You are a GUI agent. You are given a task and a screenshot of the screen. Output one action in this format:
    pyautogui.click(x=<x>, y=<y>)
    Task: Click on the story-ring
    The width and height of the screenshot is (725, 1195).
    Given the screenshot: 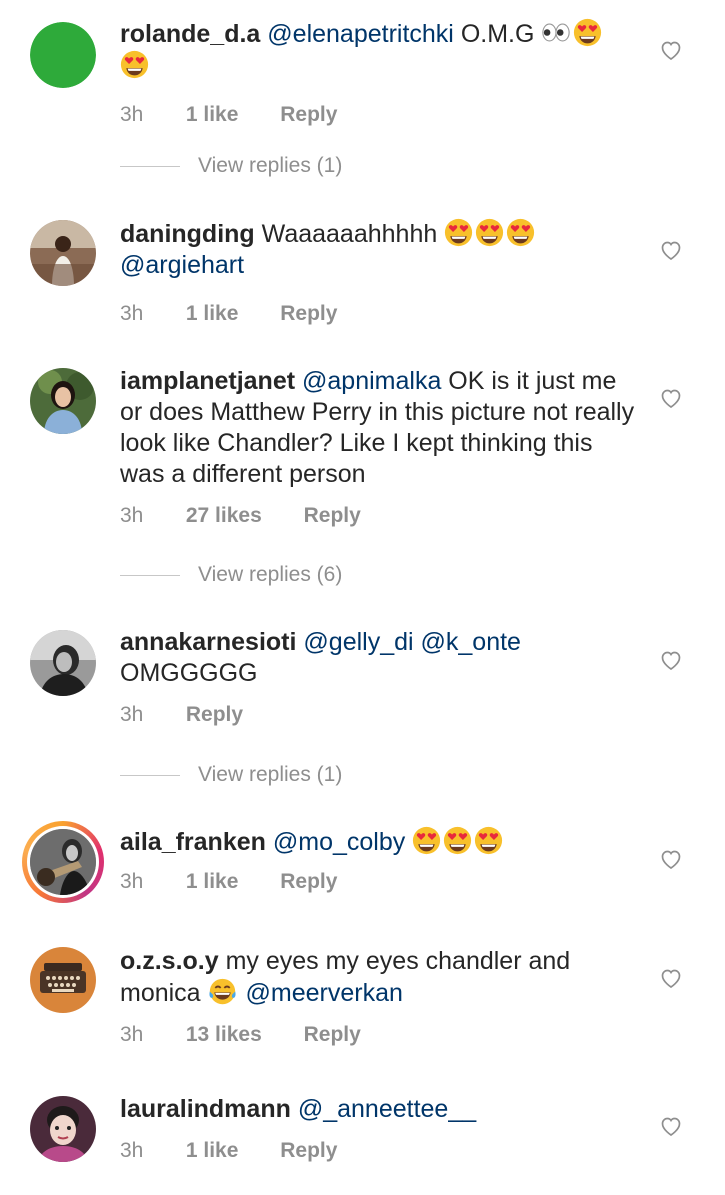 What is the action you would take?
    pyautogui.click(x=63, y=862)
    